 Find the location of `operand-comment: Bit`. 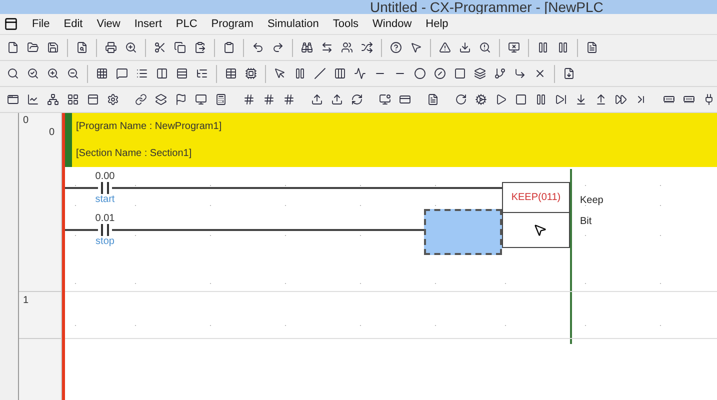

operand-comment: Bit is located at coordinates (586, 221).